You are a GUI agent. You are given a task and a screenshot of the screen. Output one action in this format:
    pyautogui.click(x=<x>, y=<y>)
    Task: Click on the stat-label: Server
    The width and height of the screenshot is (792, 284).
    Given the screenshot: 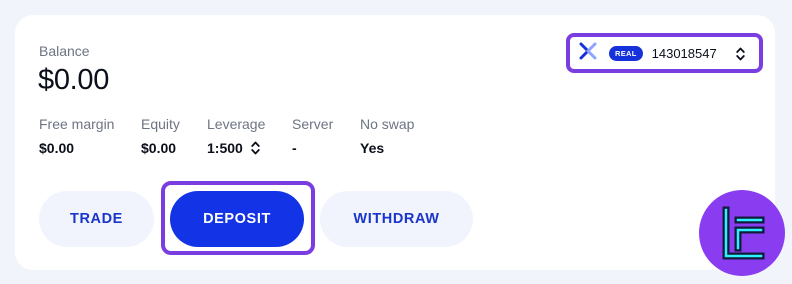 What is the action you would take?
    pyautogui.click(x=313, y=124)
    